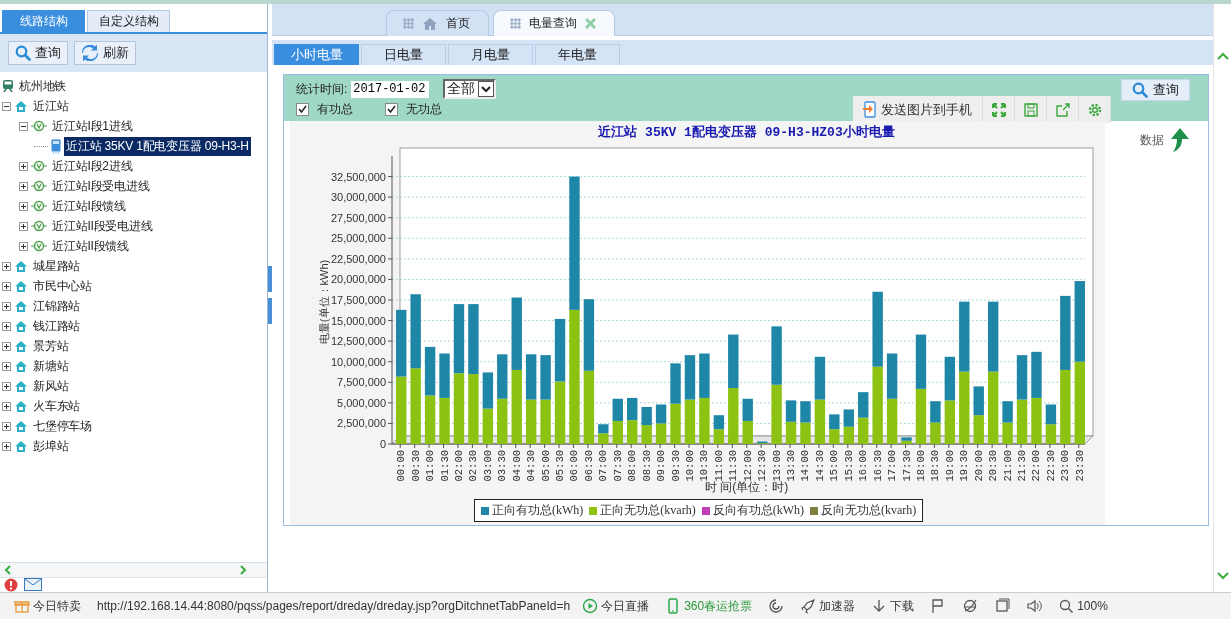 The width and height of the screenshot is (1231, 619). What do you see at coordinates (102, 226) in the screenshot?
I see `tree-item: 近江站II段受电进线` at bounding box center [102, 226].